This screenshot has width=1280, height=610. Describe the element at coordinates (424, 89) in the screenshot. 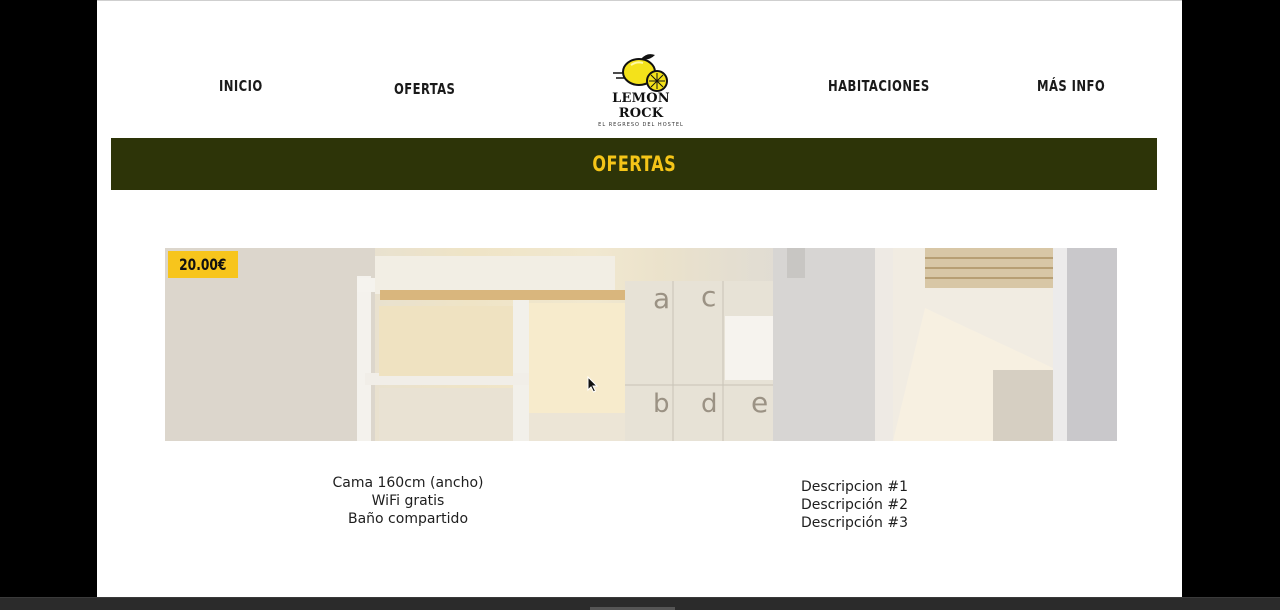

I see `nav-ofertas: OFERTAS` at that location.